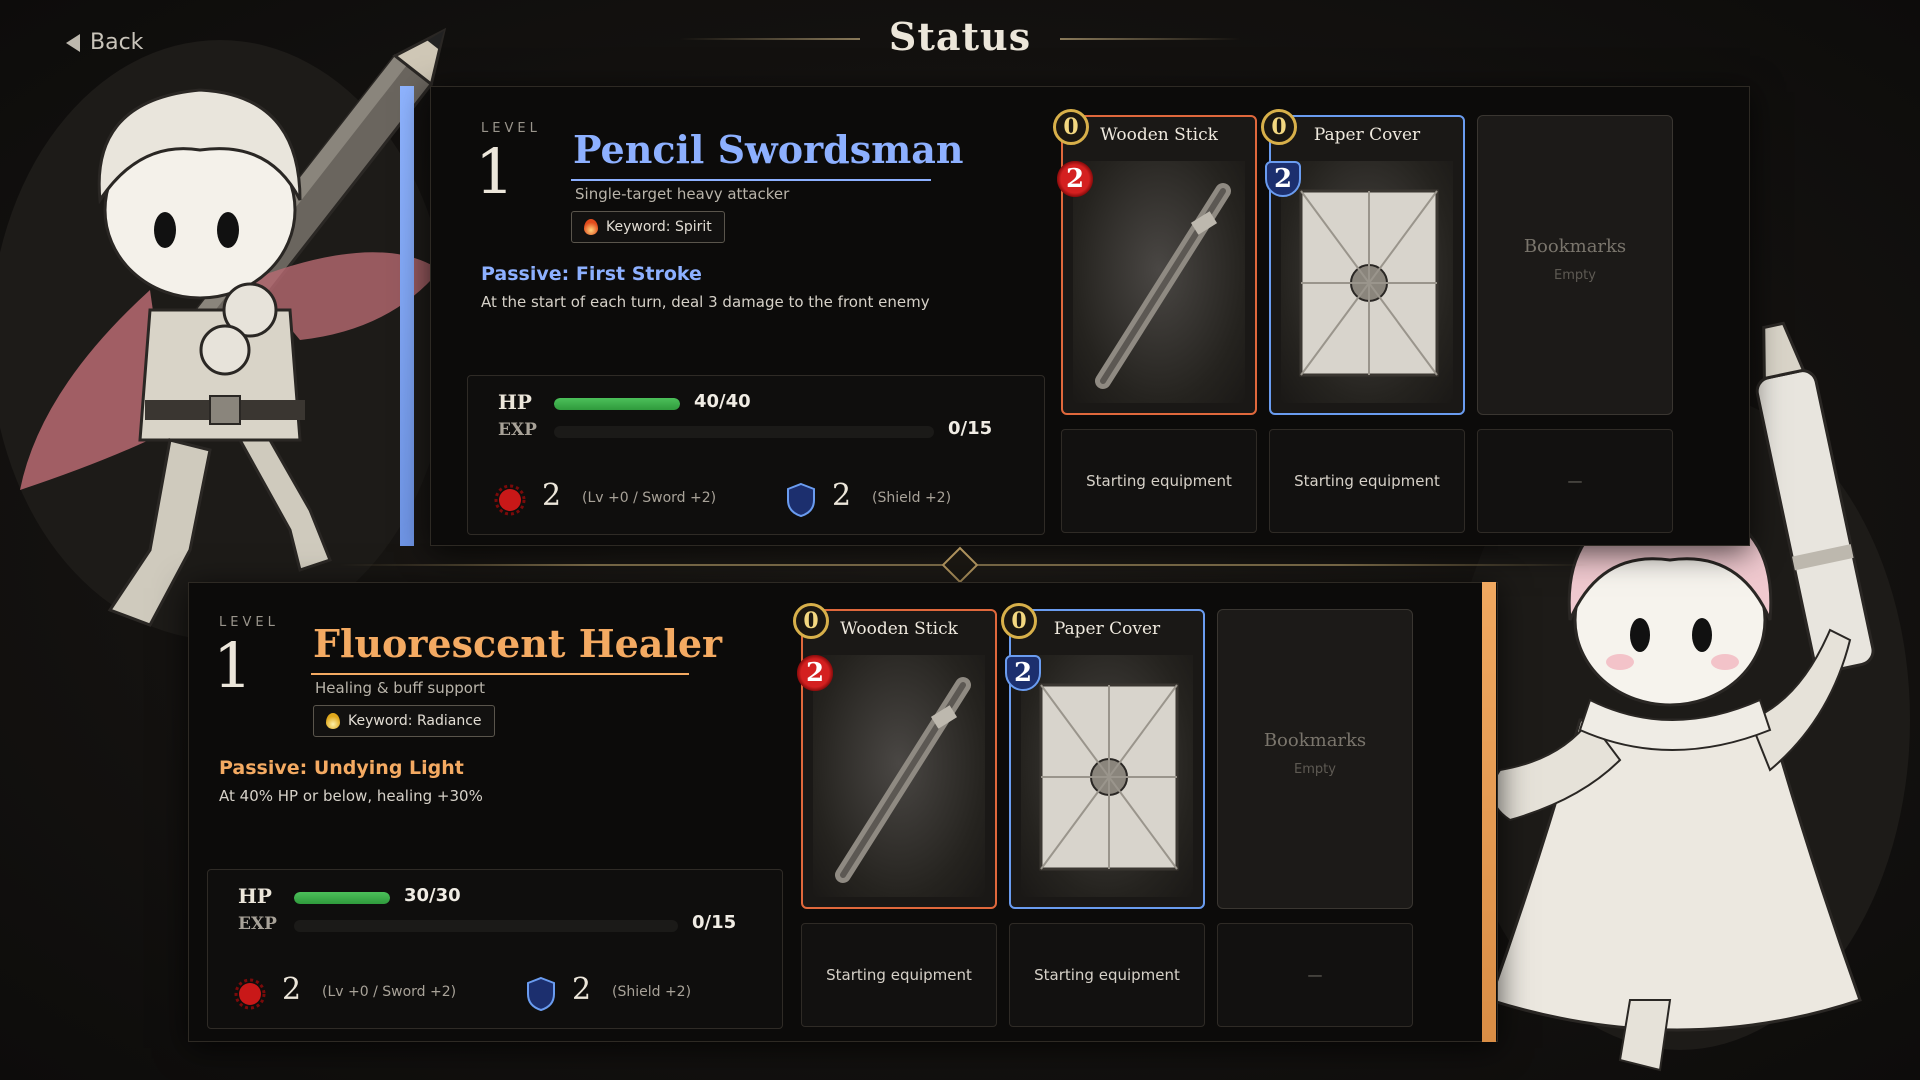  Describe the element at coordinates (400, 688) in the screenshot. I see `character-role: Healing & buff support` at that location.